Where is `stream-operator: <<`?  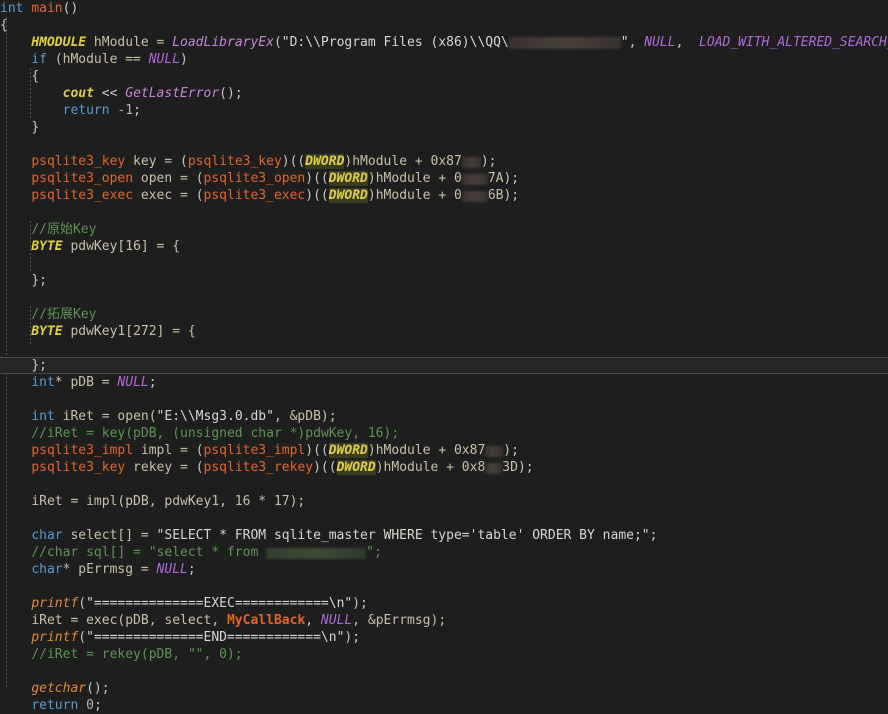 stream-operator: << is located at coordinates (109, 93).